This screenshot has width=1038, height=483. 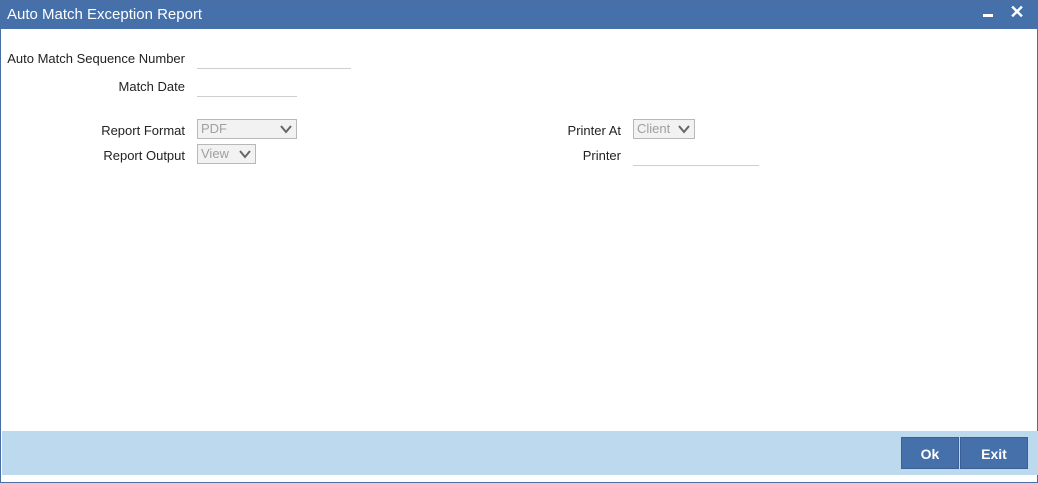 What do you see at coordinates (105, 14) in the screenshot?
I see `window-title: Auto Match Exception Report` at bounding box center [105, 14].